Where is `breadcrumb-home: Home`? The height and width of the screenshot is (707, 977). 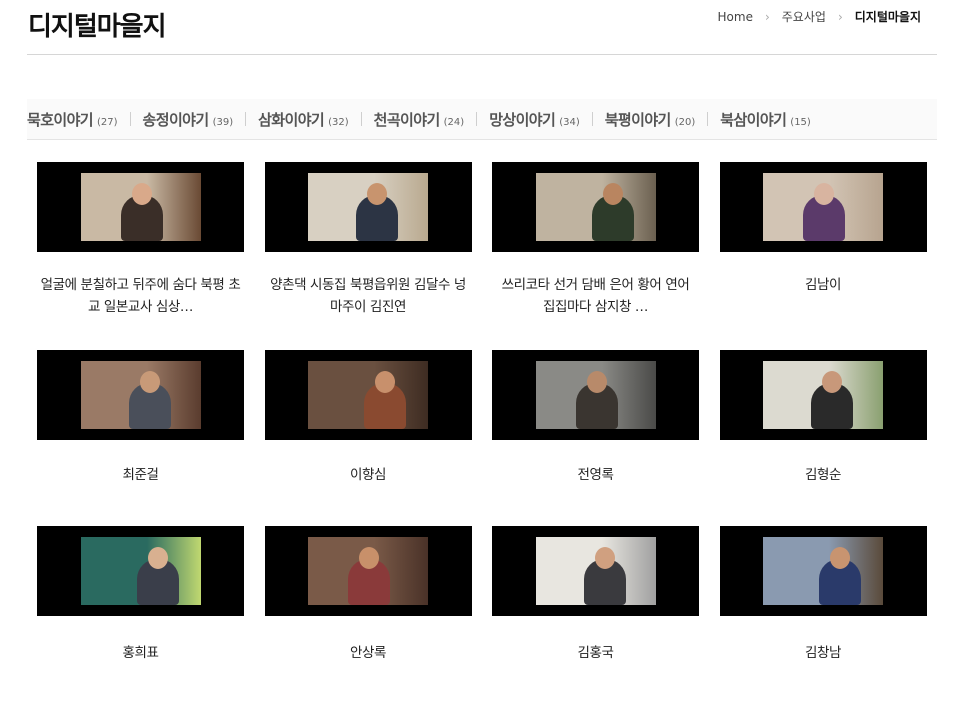 breadcrumb-home: Home is located at coordinates (735, 17).